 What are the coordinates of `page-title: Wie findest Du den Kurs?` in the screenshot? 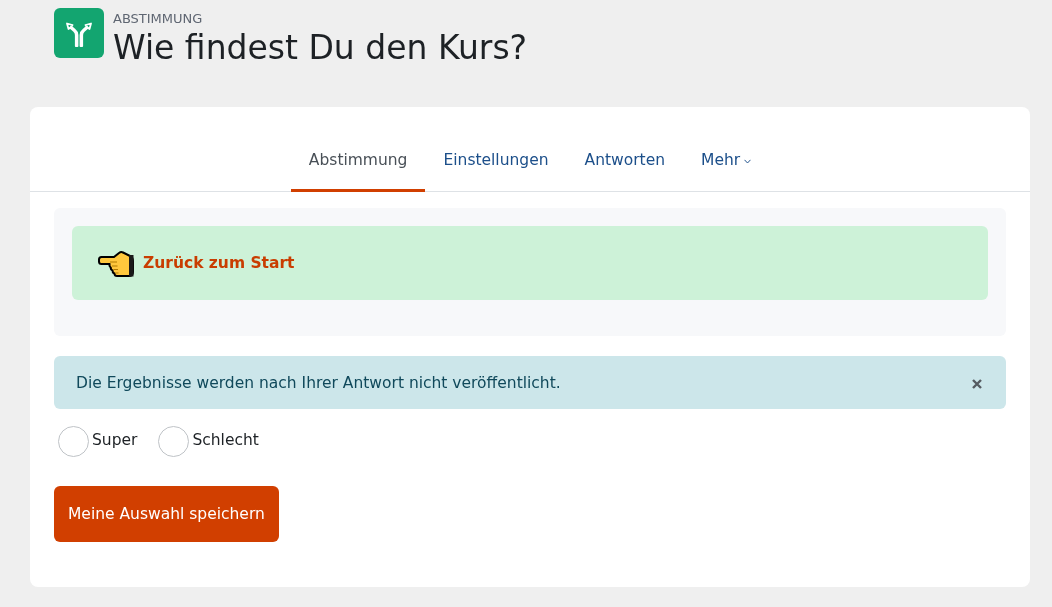 It's located at (320, 48).